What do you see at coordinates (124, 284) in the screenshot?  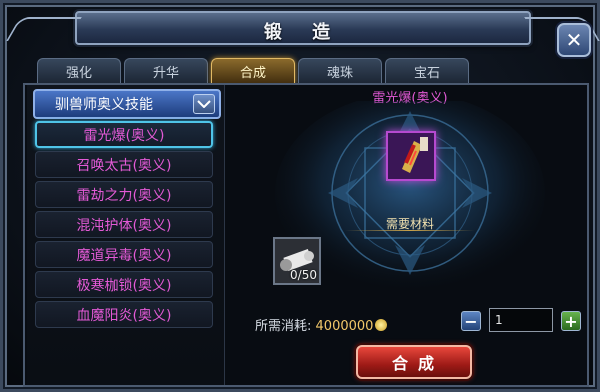 I see `skill-item-jihanjiasuo: 极寒枷锁(奥义)` at bounding box center [124, 284].